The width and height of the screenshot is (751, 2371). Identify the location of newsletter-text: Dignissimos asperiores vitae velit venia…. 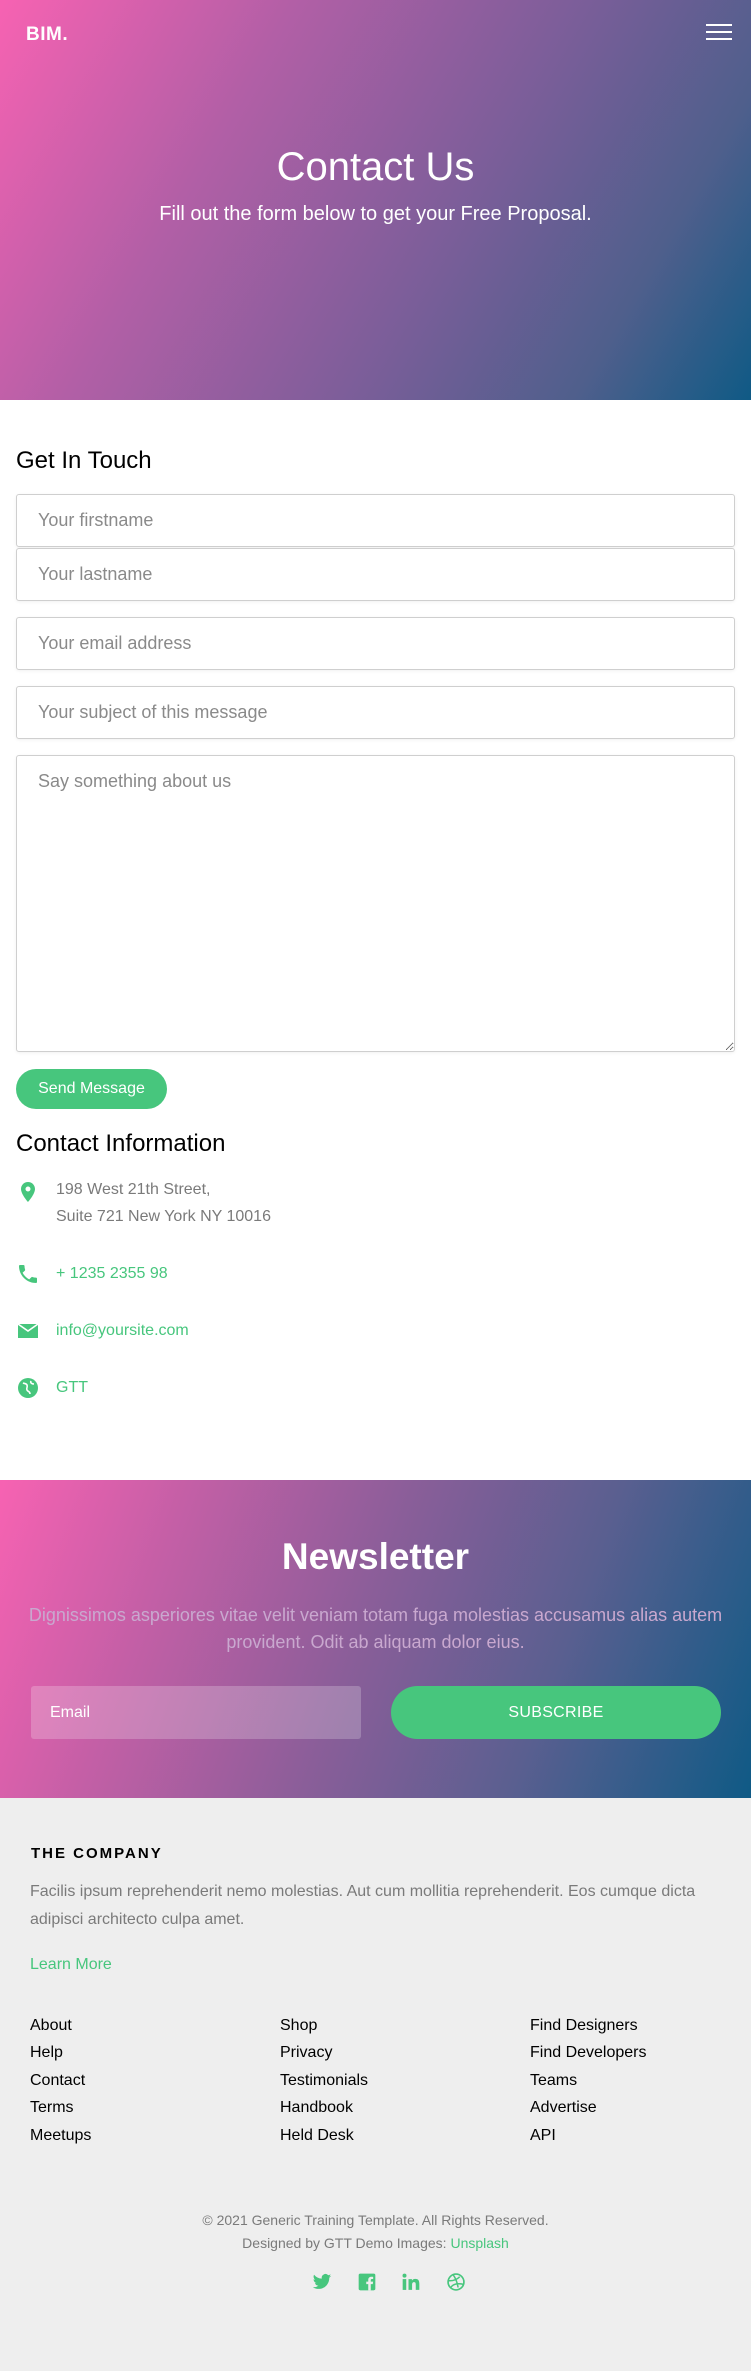
(375, 1628).